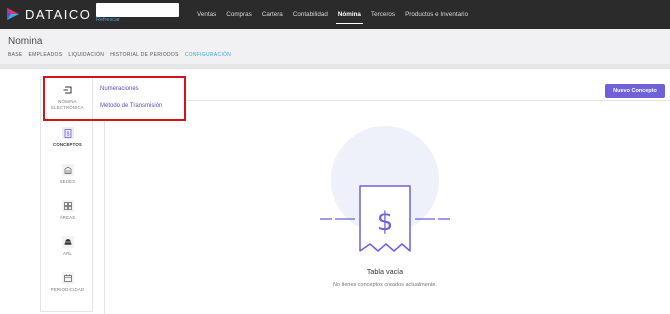 This screenshot has height=314, width=670. Describe the element at coordinates (67, 217) in the screenshot. I see `sidebar-item-label: ÁREAS` at that location.